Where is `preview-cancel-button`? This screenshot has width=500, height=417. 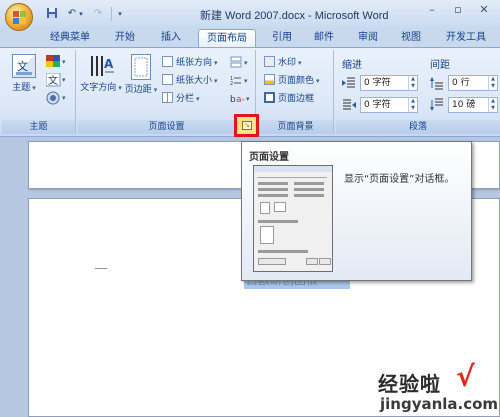
preview-cancel-button is located at coordinates (325, 261).